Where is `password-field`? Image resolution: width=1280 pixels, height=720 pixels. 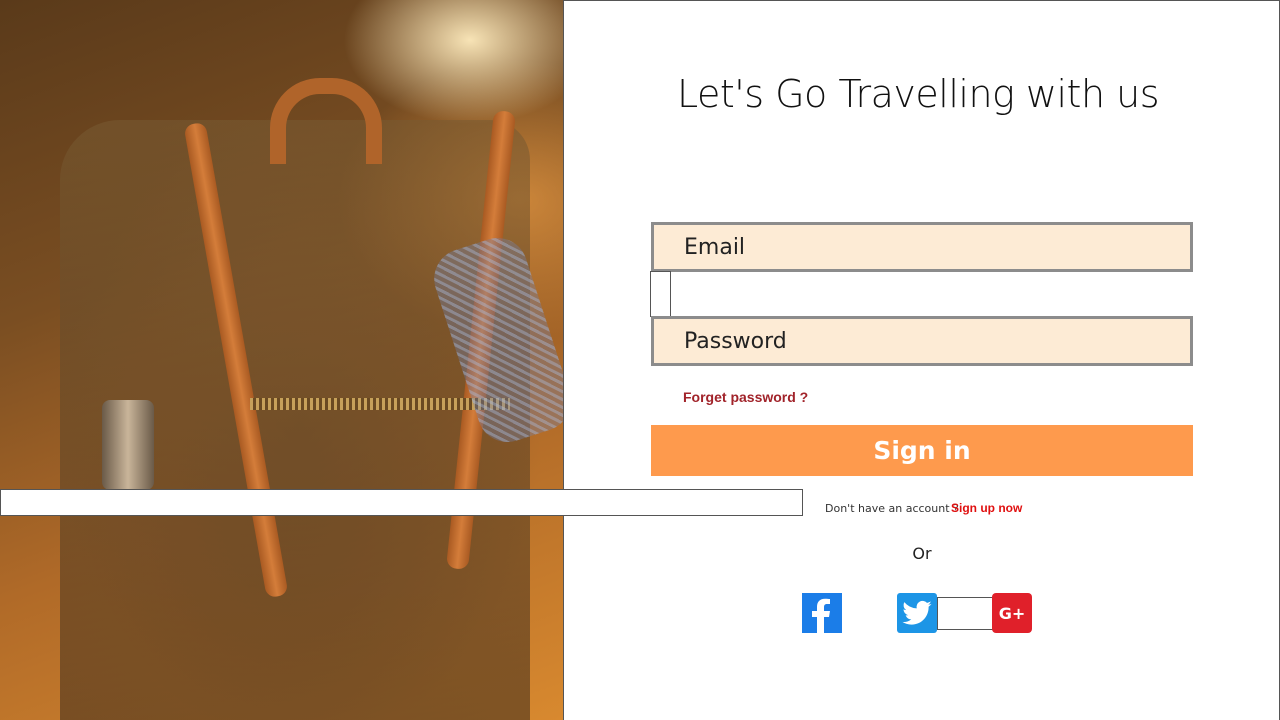
password-field is located at coordinates (922, 341).